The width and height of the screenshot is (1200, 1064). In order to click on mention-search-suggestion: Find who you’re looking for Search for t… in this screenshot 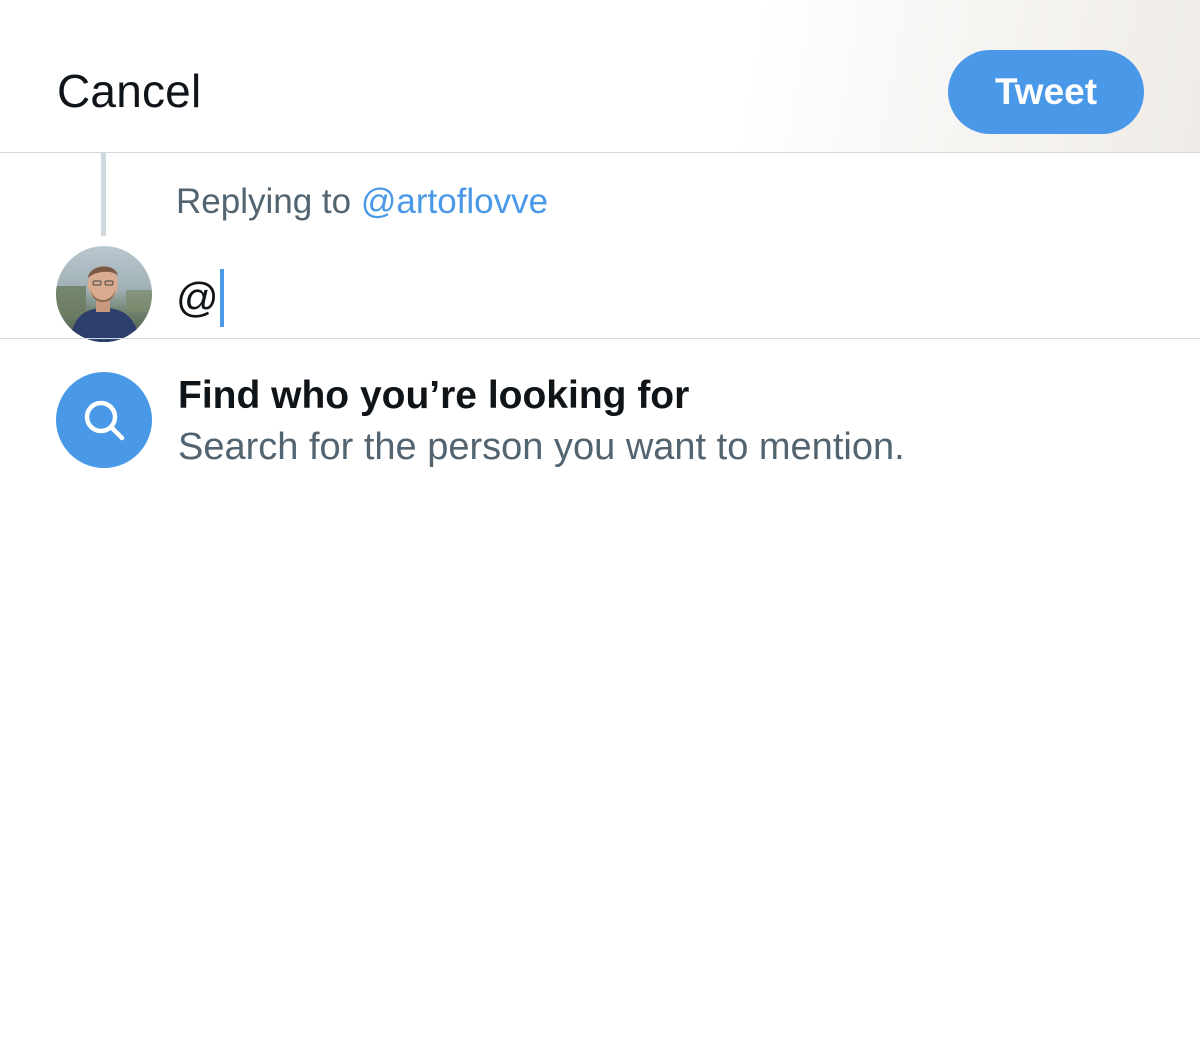, I will do `click(600, 414)`.